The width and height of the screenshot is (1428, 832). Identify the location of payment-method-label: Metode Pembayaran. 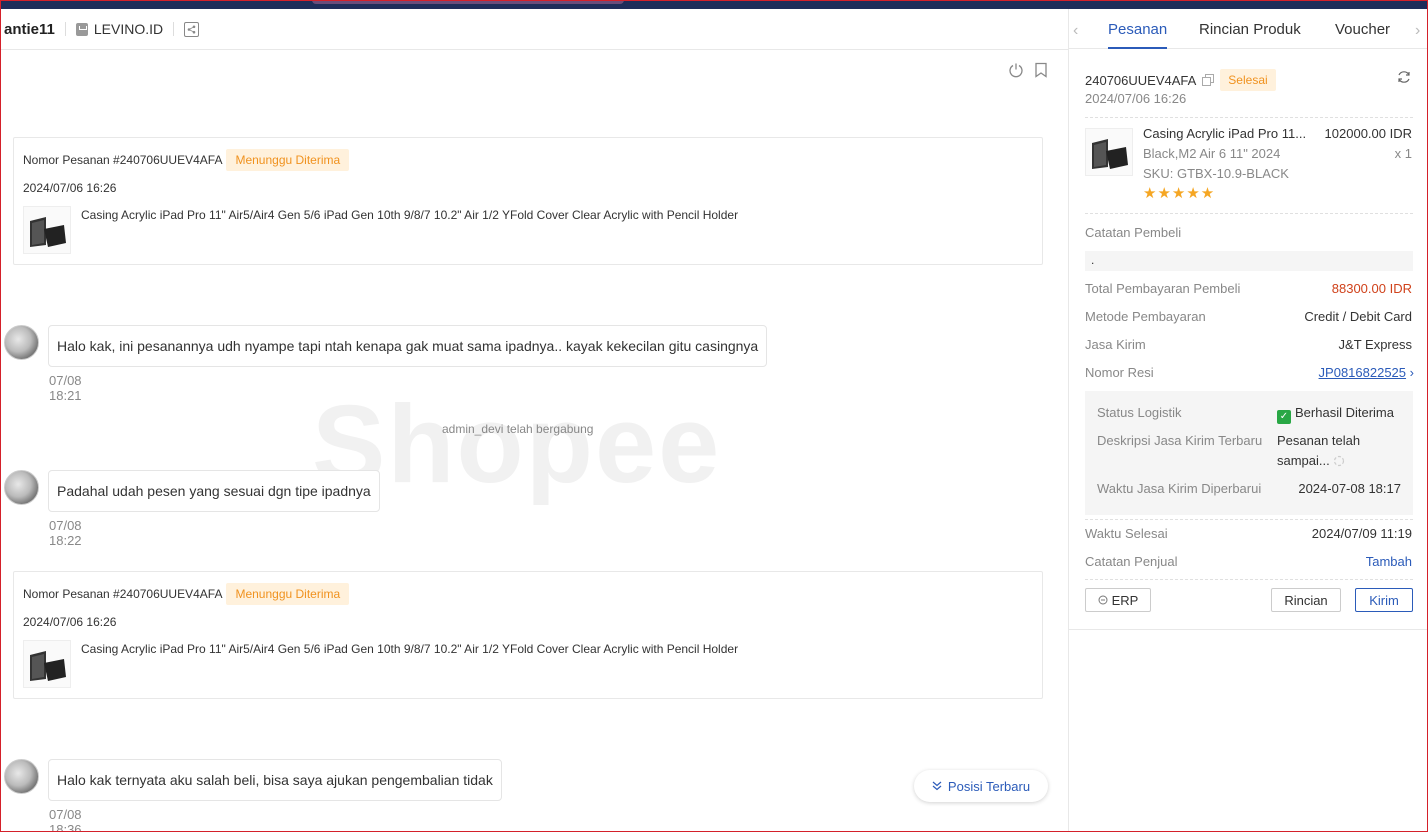
(1145, 316).